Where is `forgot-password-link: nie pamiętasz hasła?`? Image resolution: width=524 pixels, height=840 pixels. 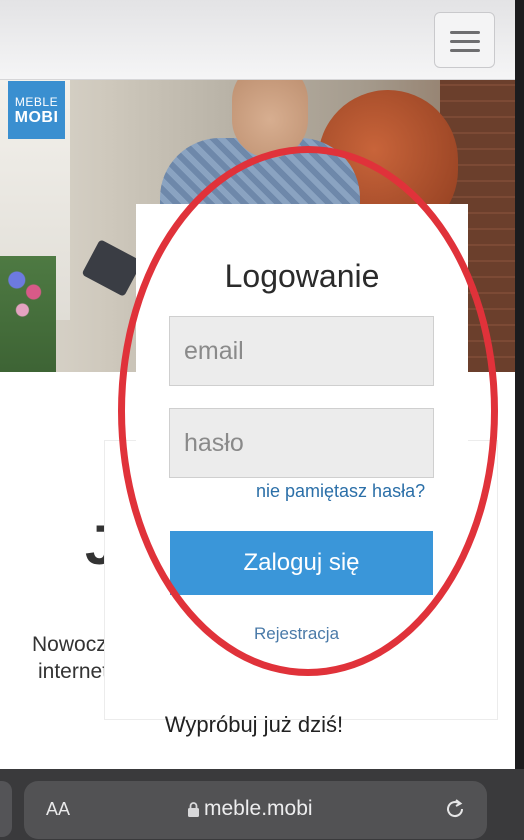 forgot-password-link: nie pamiętasz hasła? is located at coordinates (340, 491).